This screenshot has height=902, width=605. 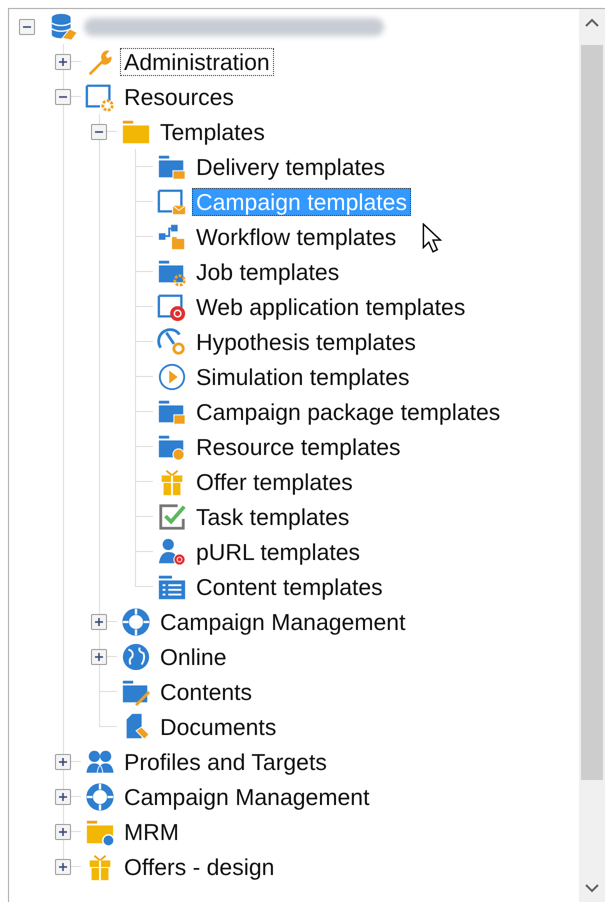 I want to click on play-icon, so click(x=172, y=377).